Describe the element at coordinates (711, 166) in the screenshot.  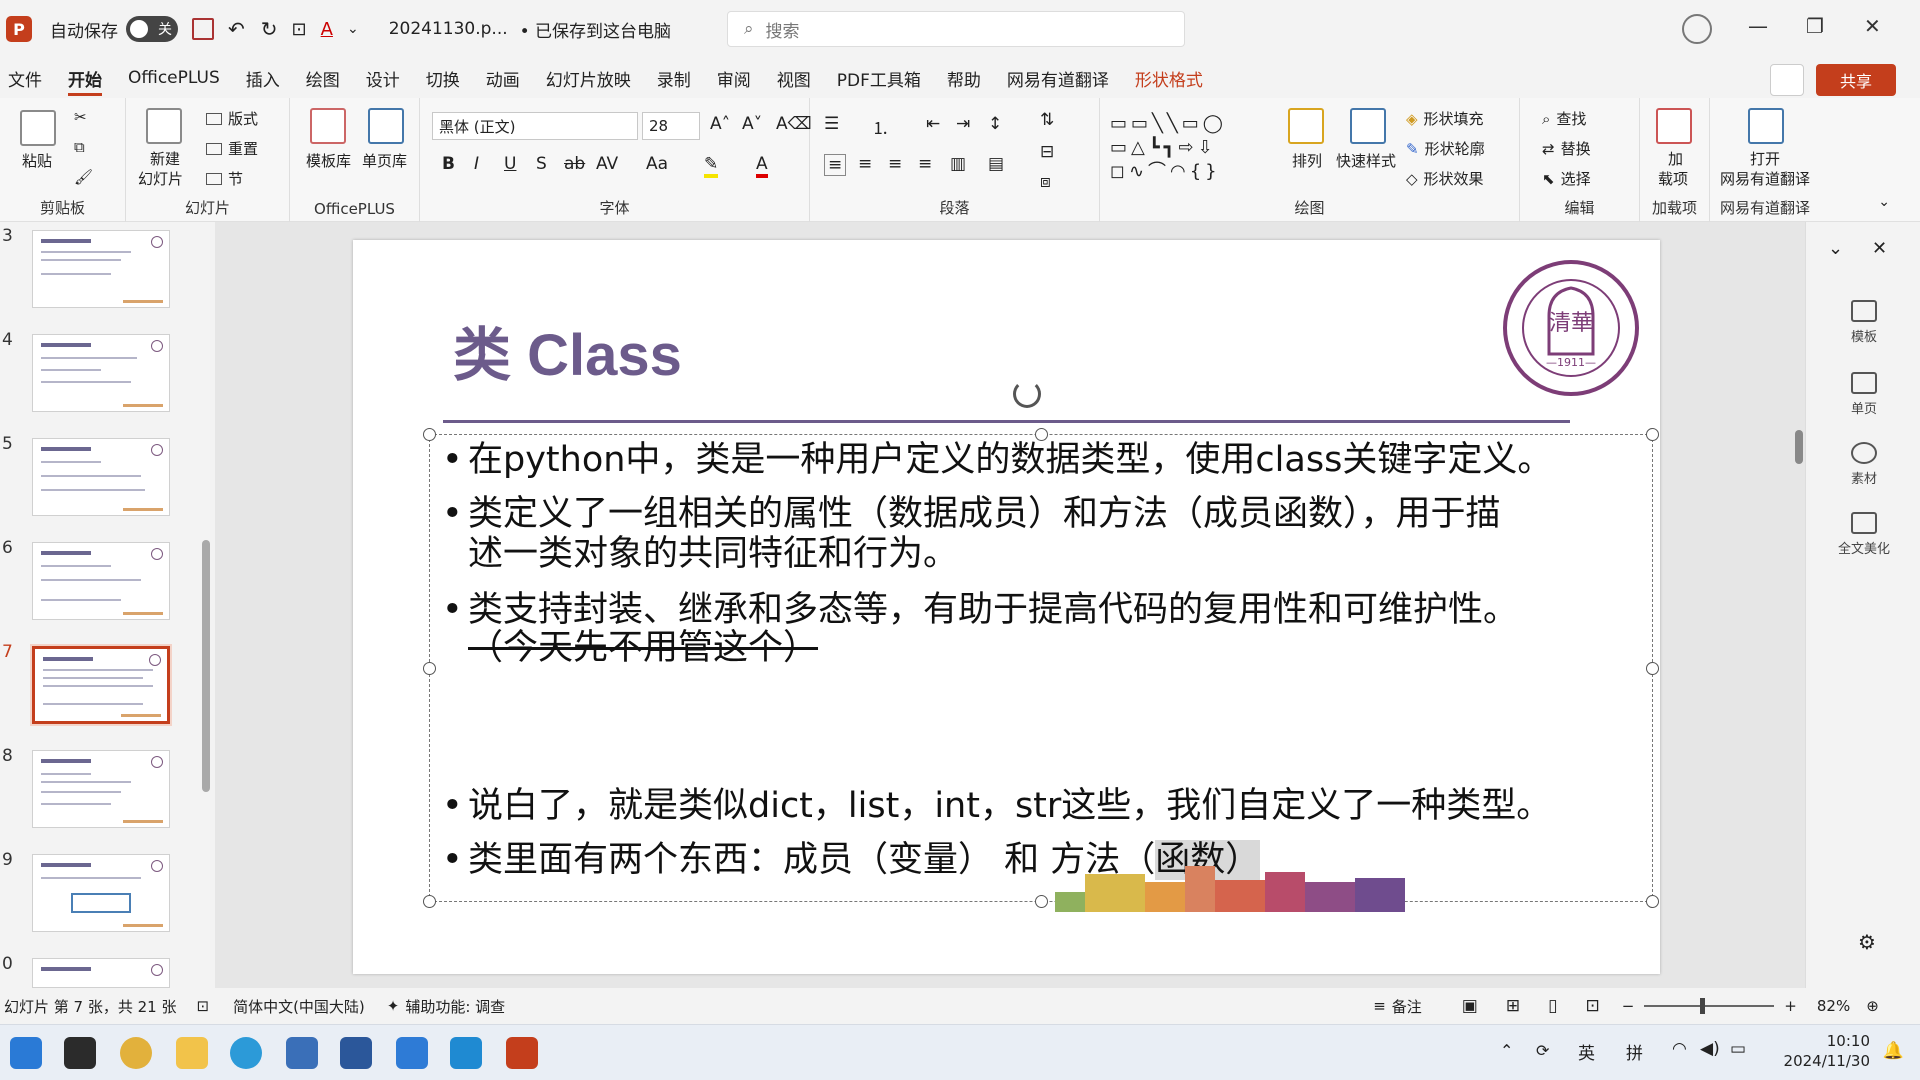
I see `highlight-icon: ✎` at that location.